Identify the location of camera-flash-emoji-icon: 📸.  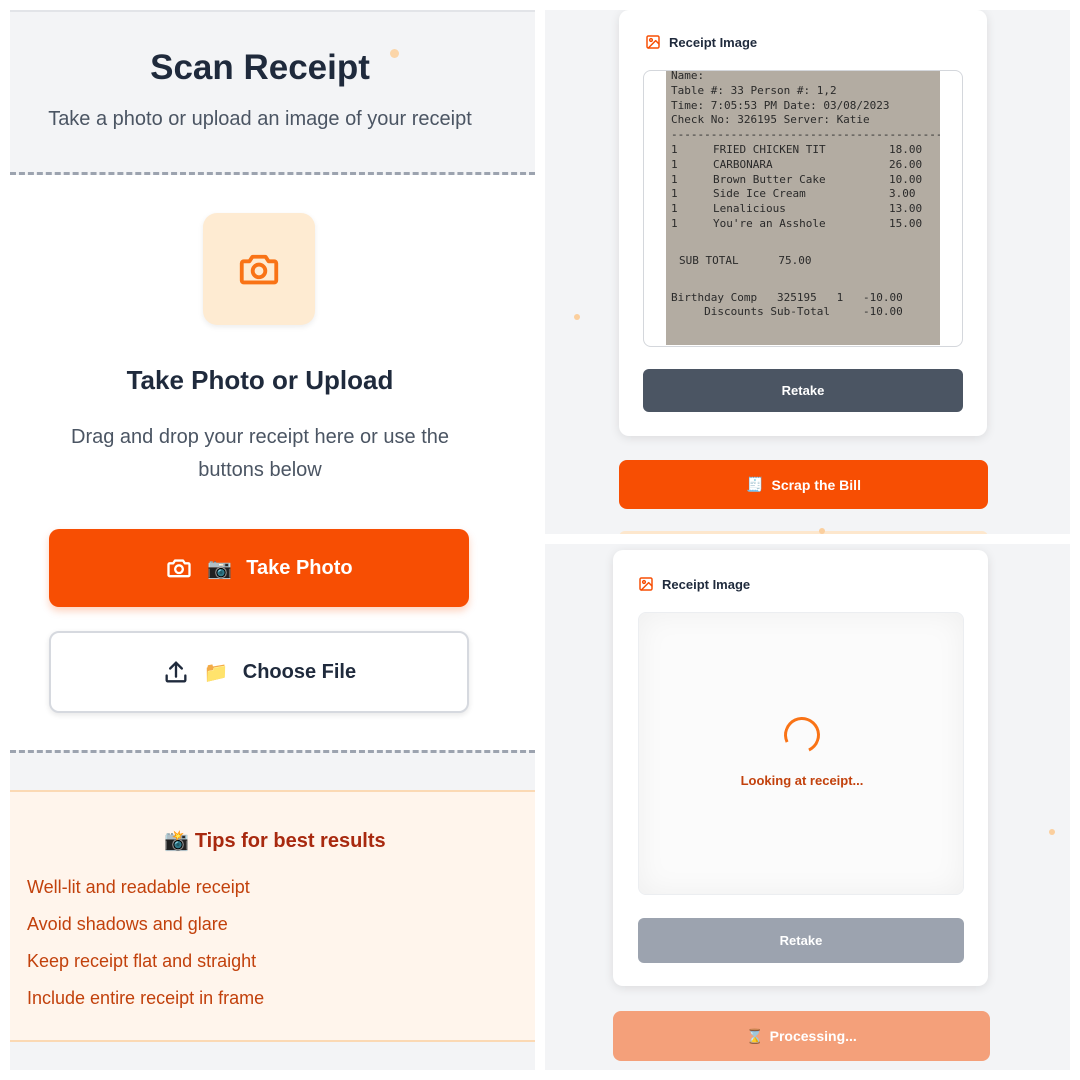
(177, 841).